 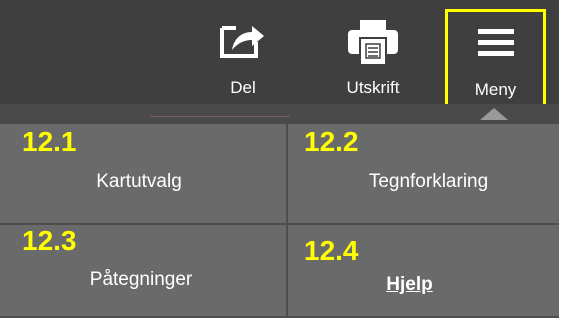 I want to click on menu-item-tegnforklaring: 12.2 Tegnforklaring, so click(x=423, y=174).